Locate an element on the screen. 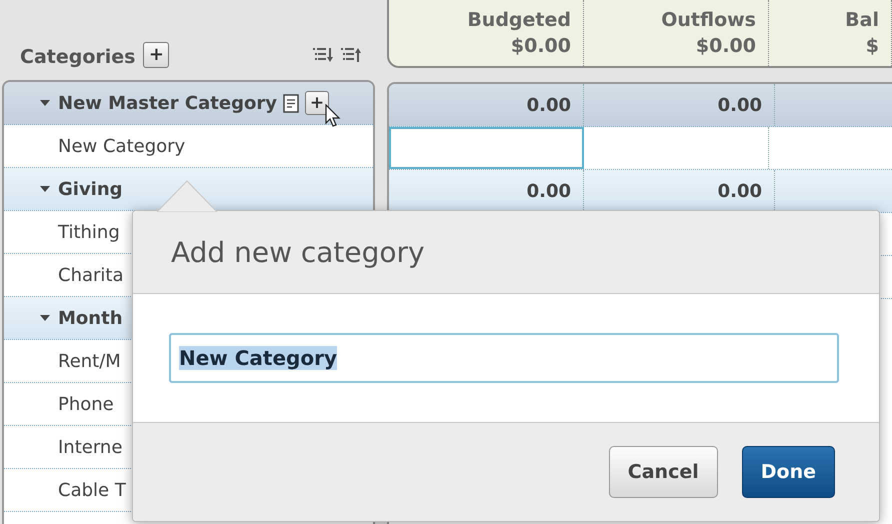 The image size is (892, 524). category-name: Rent/M is located at coordinates (89, 361).